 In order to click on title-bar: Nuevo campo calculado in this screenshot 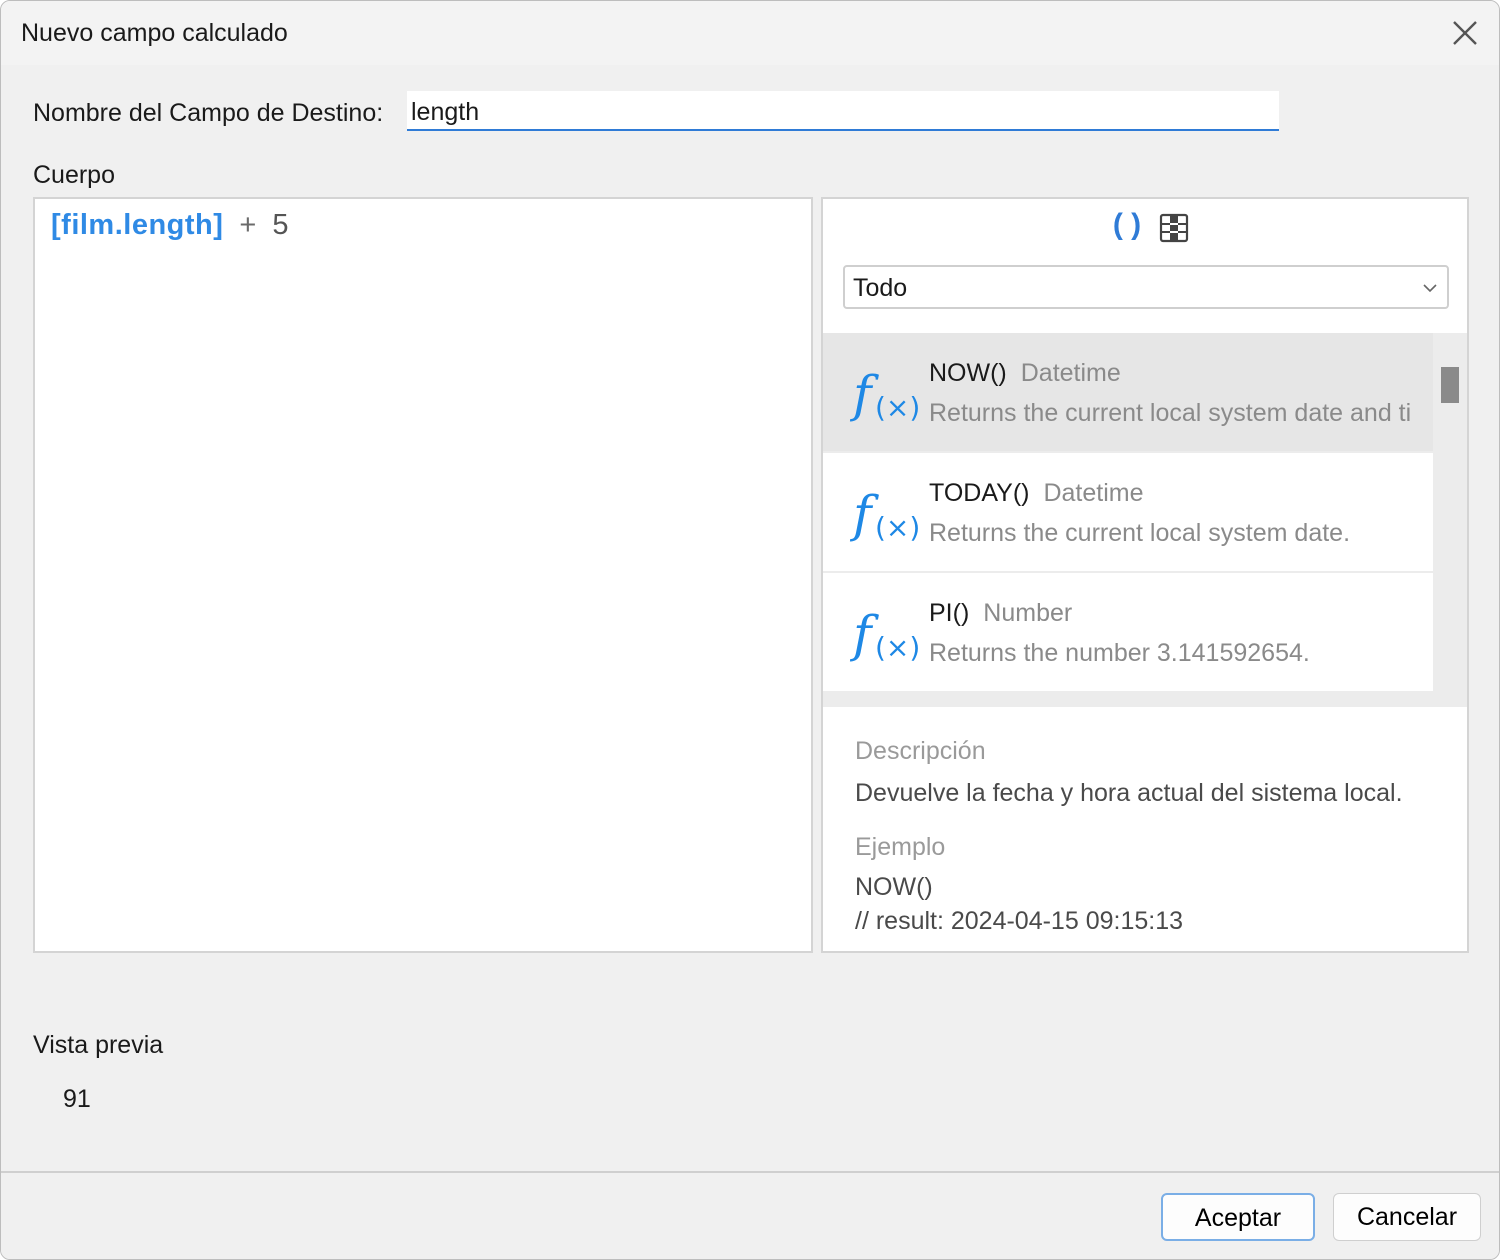, I will do `click(750, 33)`.